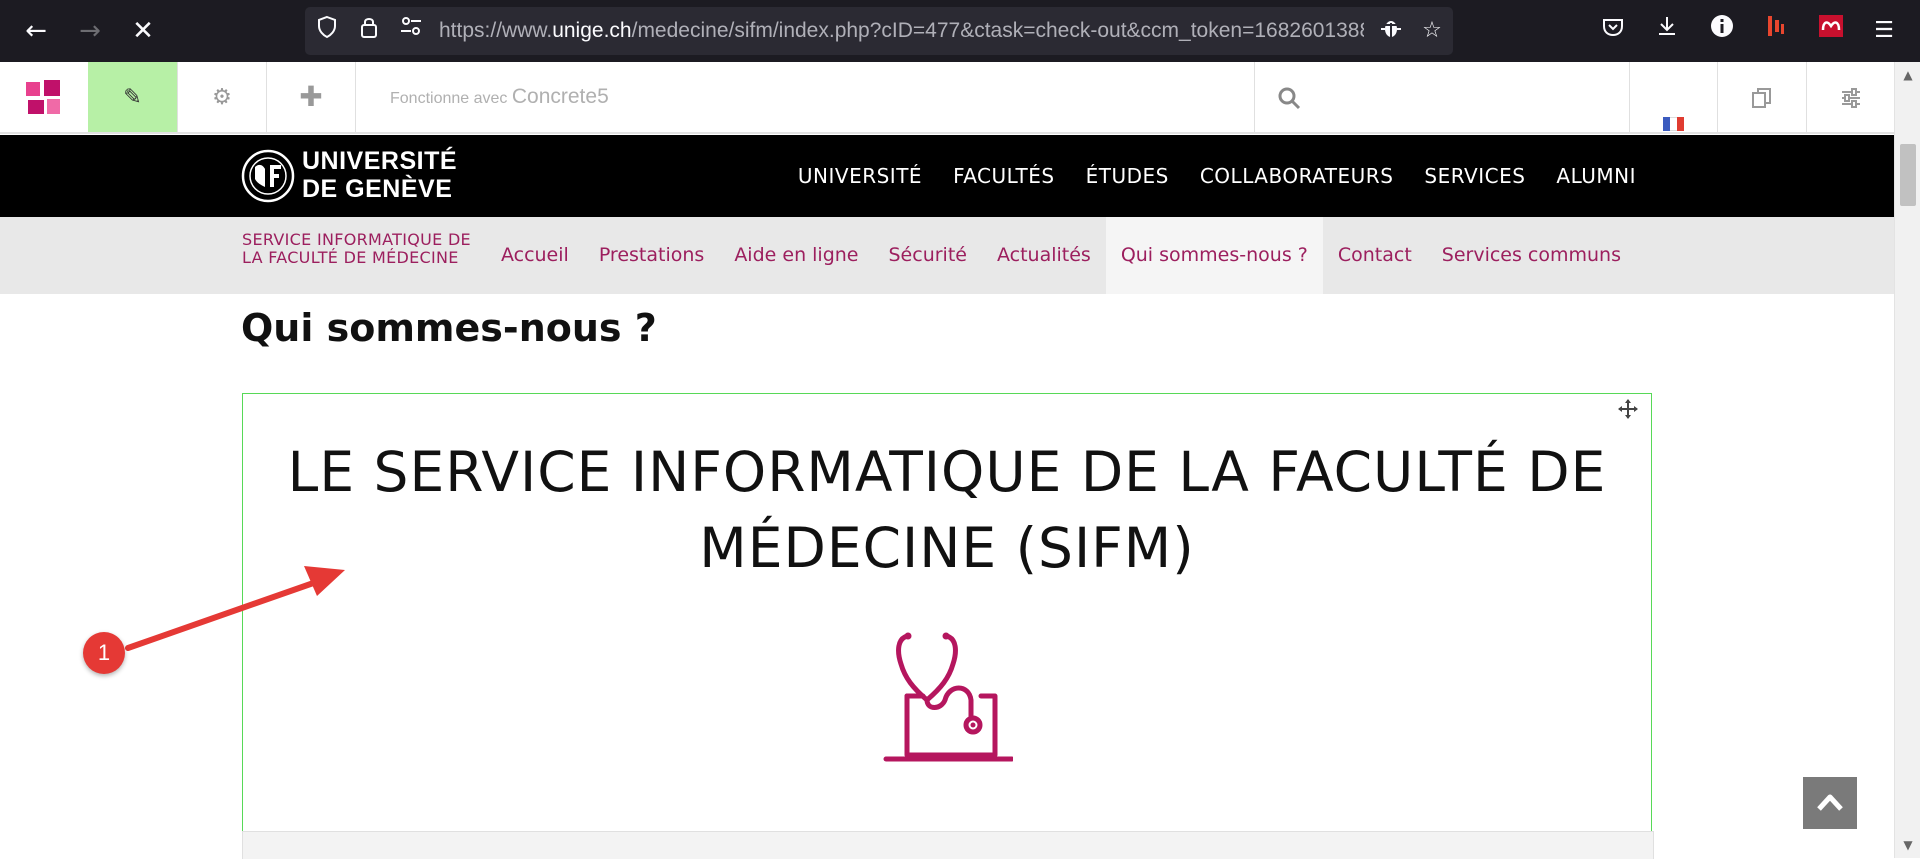  What do you see at coordinates (1297, 176) in the screenshot?
I see `uni-nav-collaborateurs: COLLABORATEURS` at bounding box center [1297, 176].